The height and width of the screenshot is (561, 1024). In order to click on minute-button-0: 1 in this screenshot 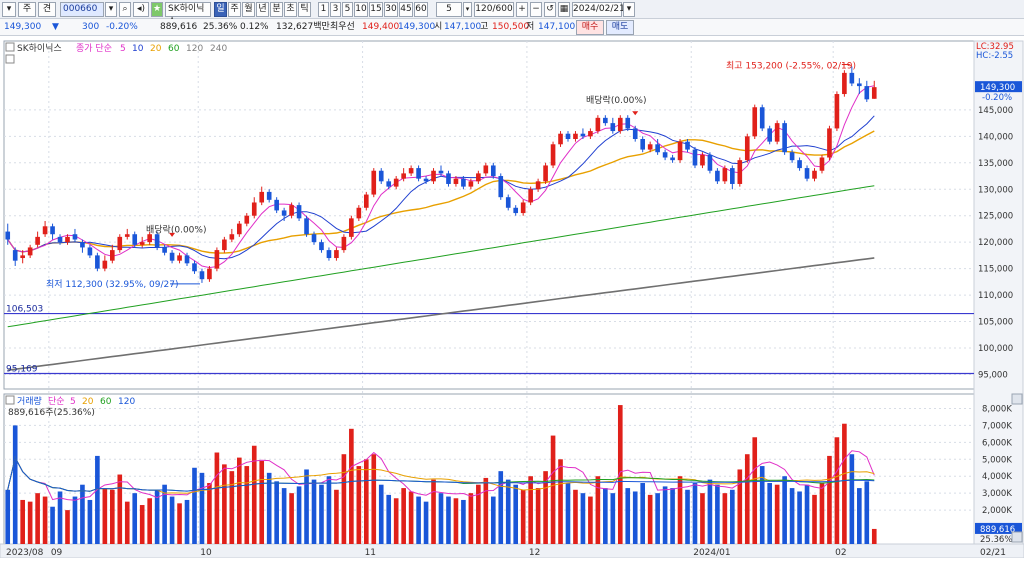, I will do `click(323, 9)`.